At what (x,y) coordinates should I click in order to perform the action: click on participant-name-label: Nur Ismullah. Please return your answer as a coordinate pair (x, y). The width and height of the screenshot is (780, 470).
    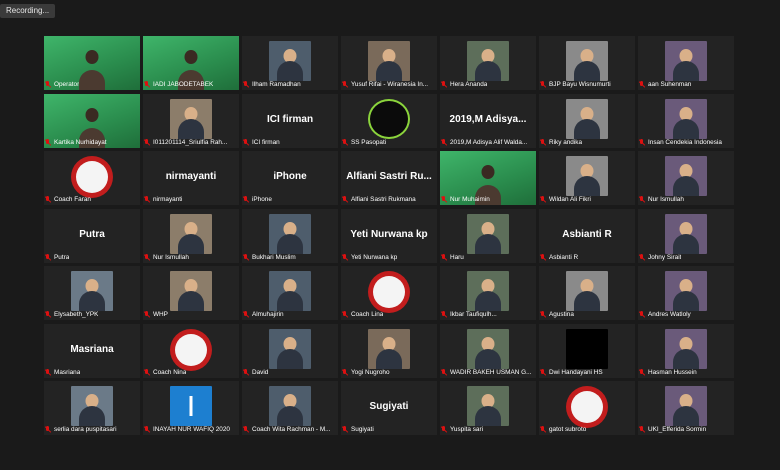
    Looking at the image, I should click on (171, 257).